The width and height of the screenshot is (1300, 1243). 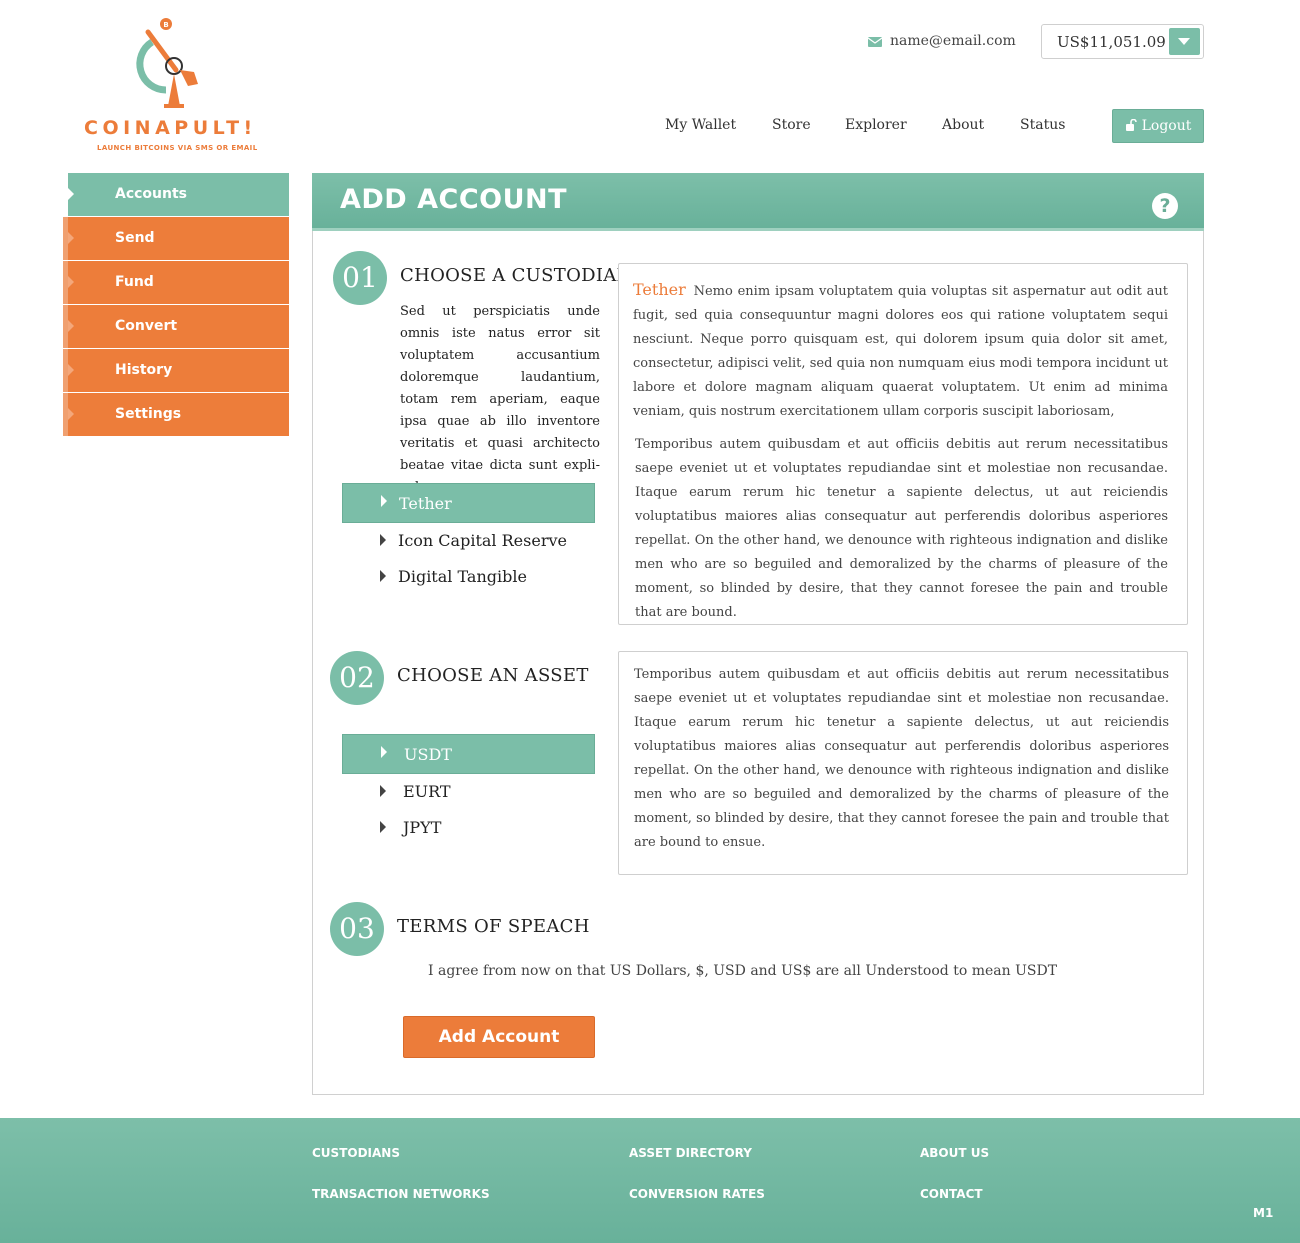 What do you see at coordinates (482, 540) in the screenshot?
I see `option-label: Icon Capital Reserve` at bounding box center [482, 540].